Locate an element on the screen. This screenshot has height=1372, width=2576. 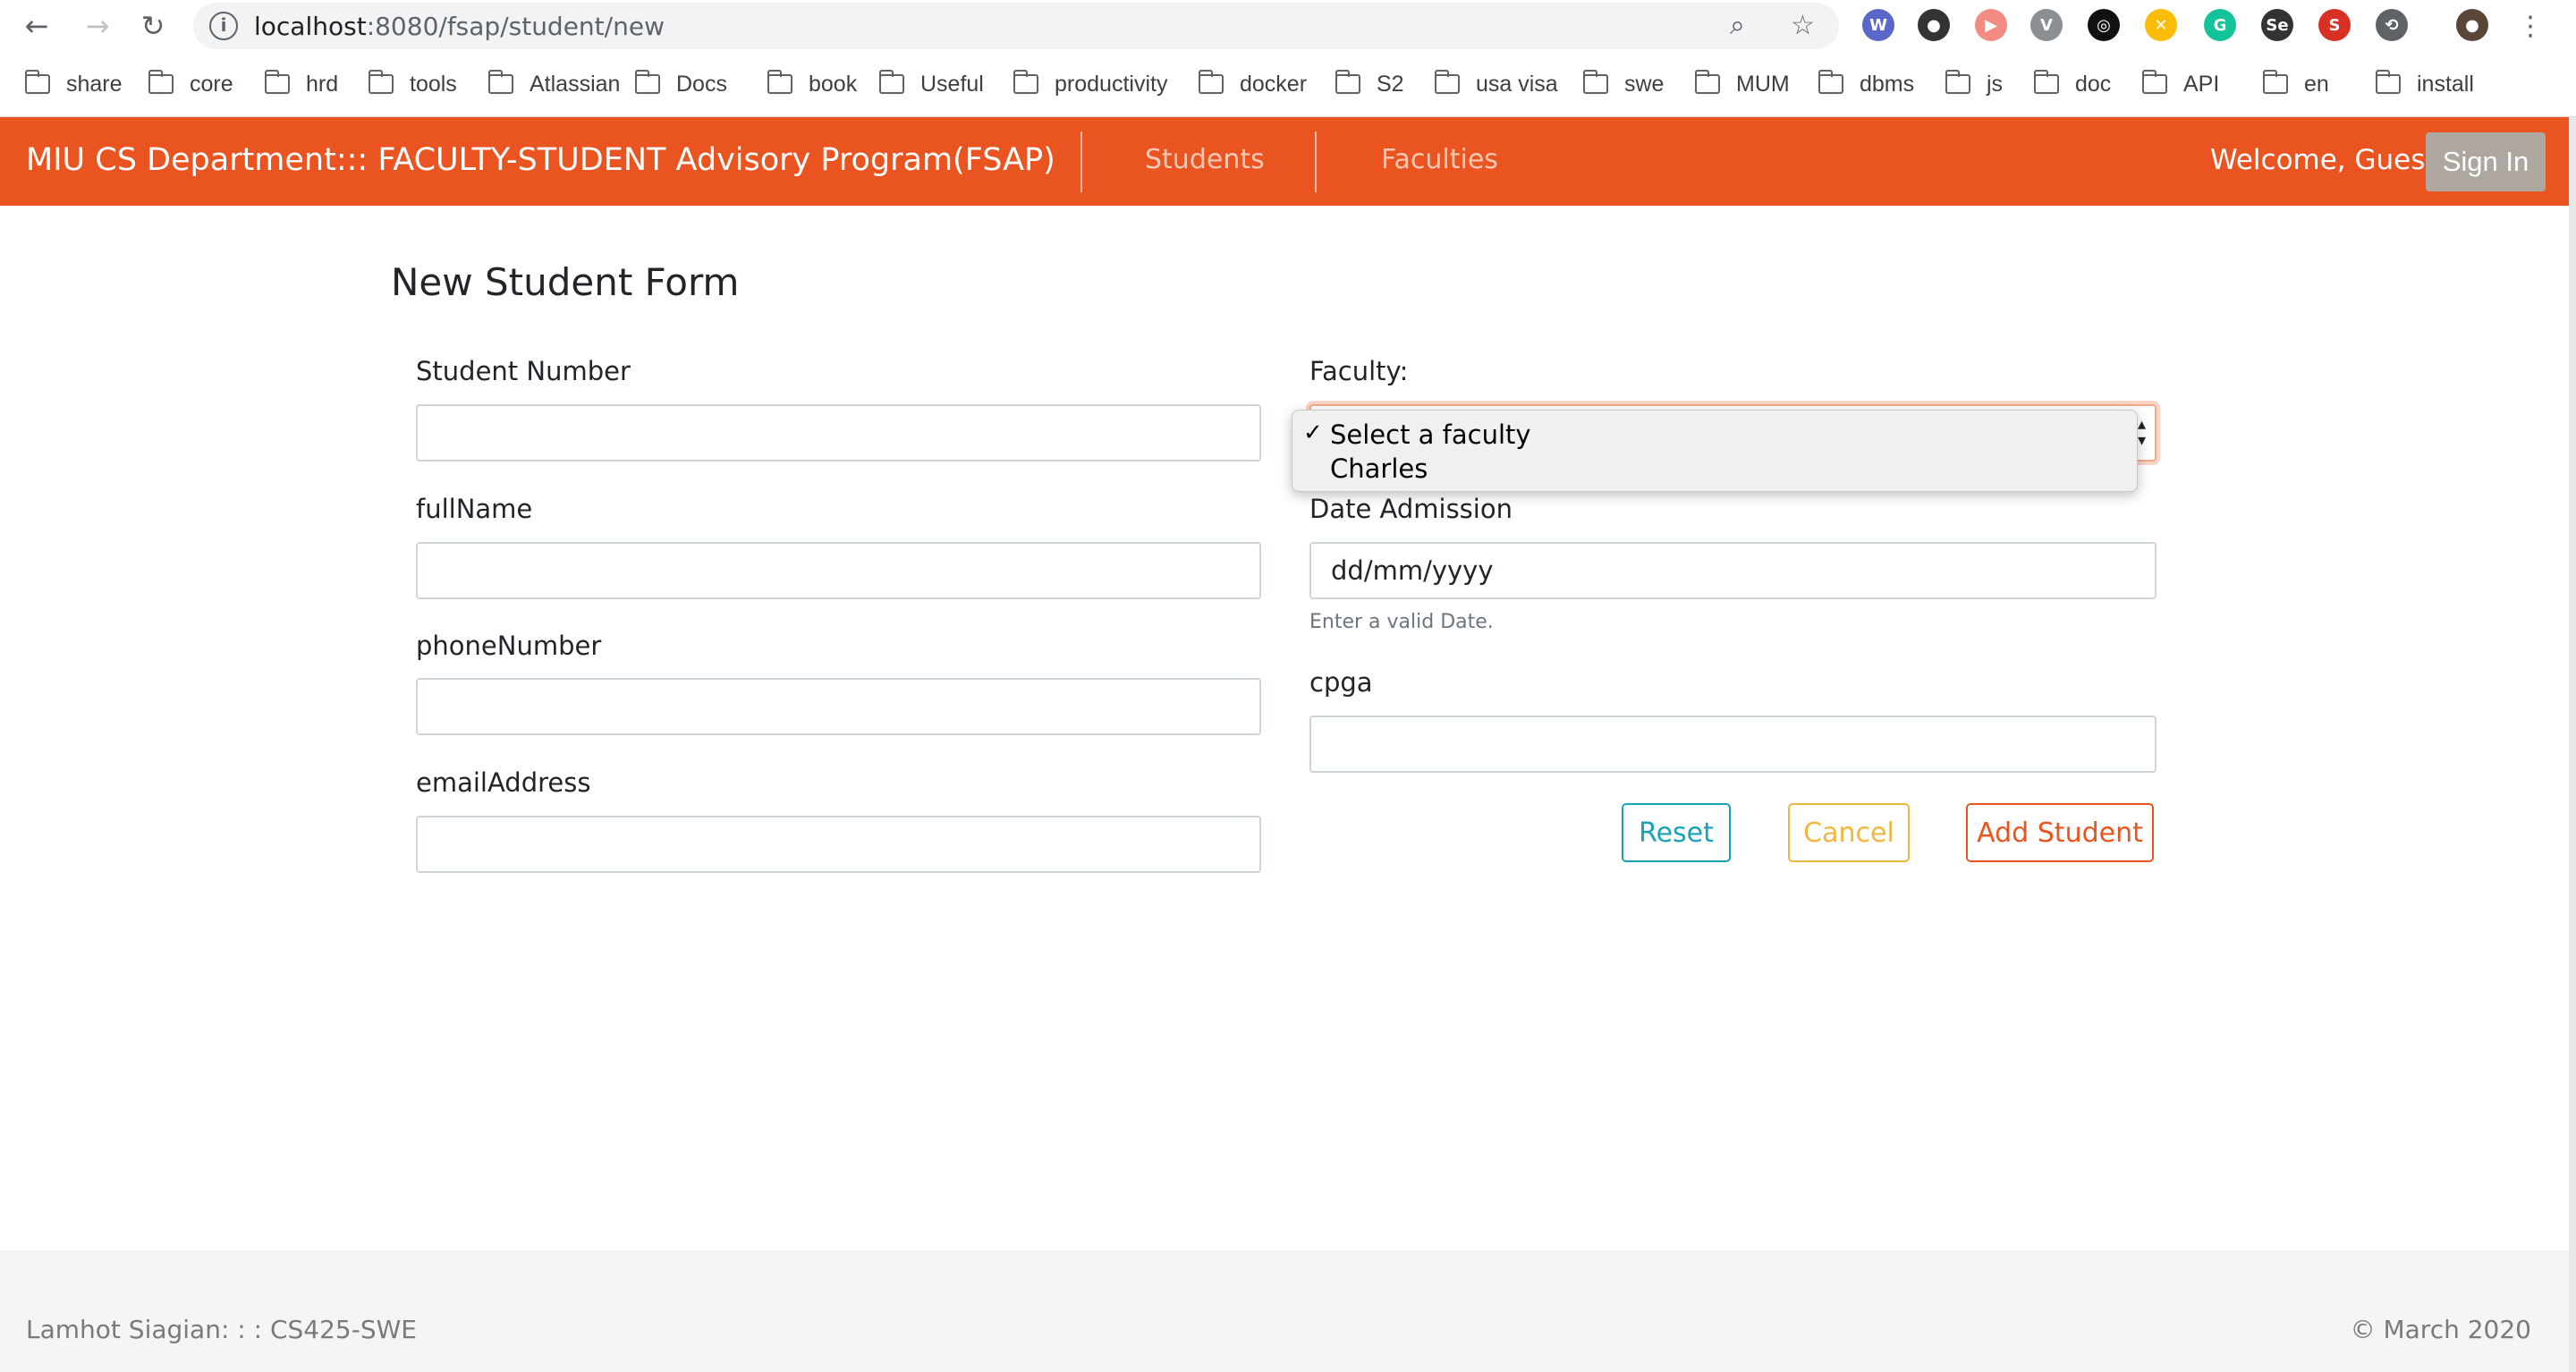
extension-chrome-icon: ✕ is located at coordinates (2161, 25).